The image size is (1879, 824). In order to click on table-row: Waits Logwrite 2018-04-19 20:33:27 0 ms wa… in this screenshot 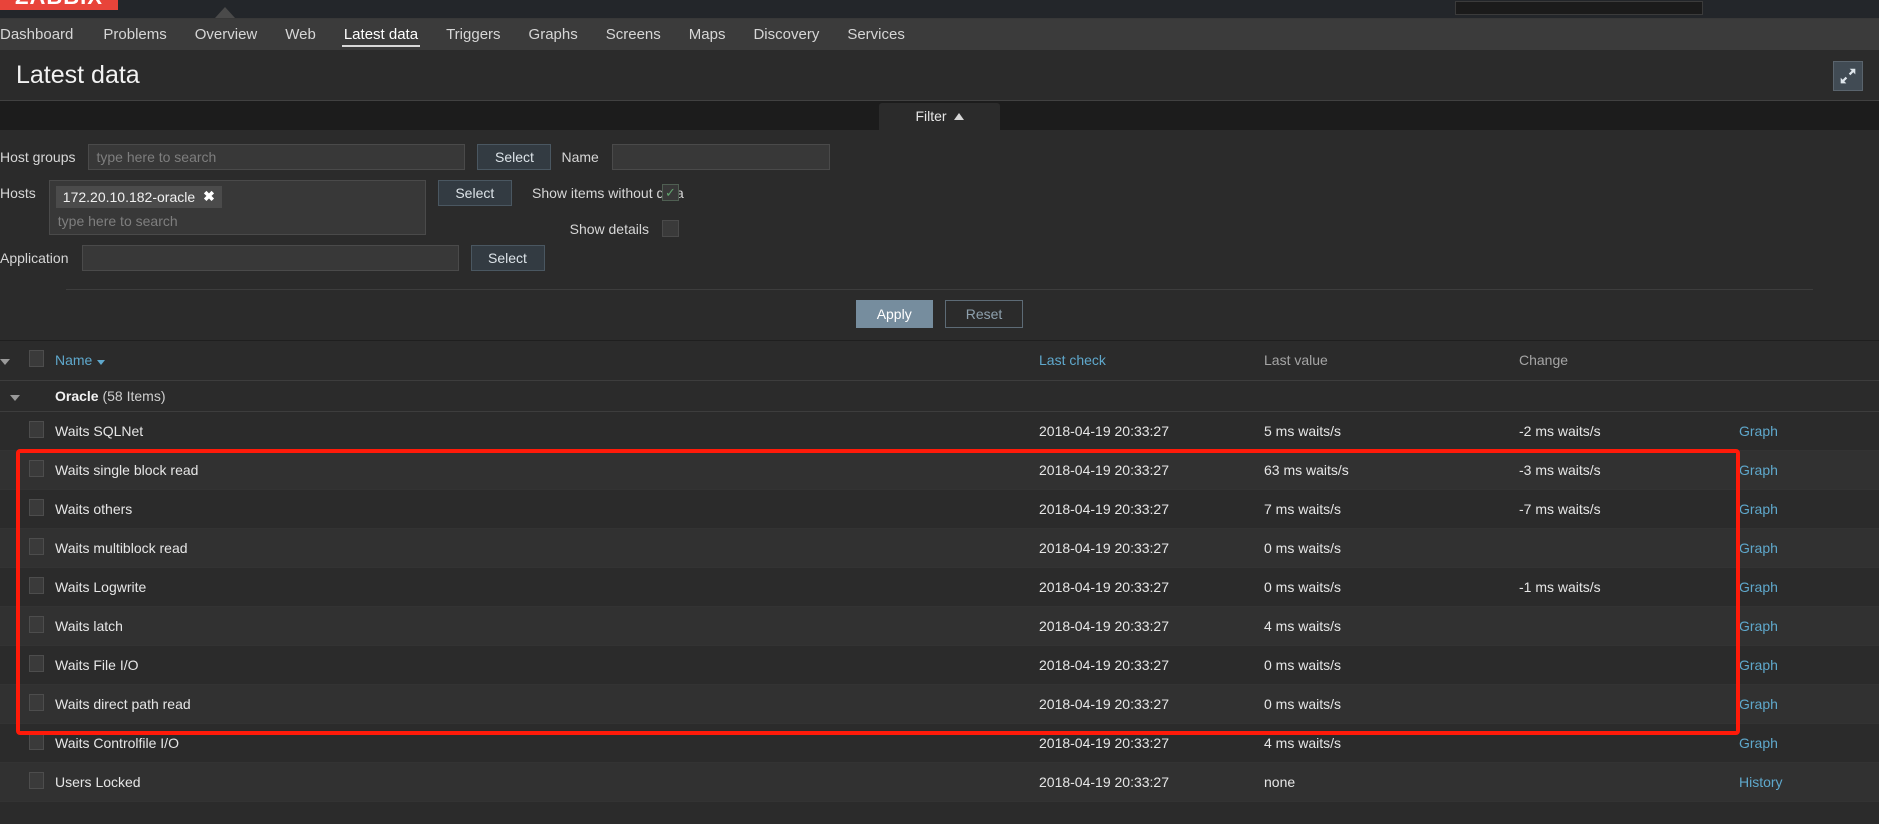, I will do `click(939, 587)`.